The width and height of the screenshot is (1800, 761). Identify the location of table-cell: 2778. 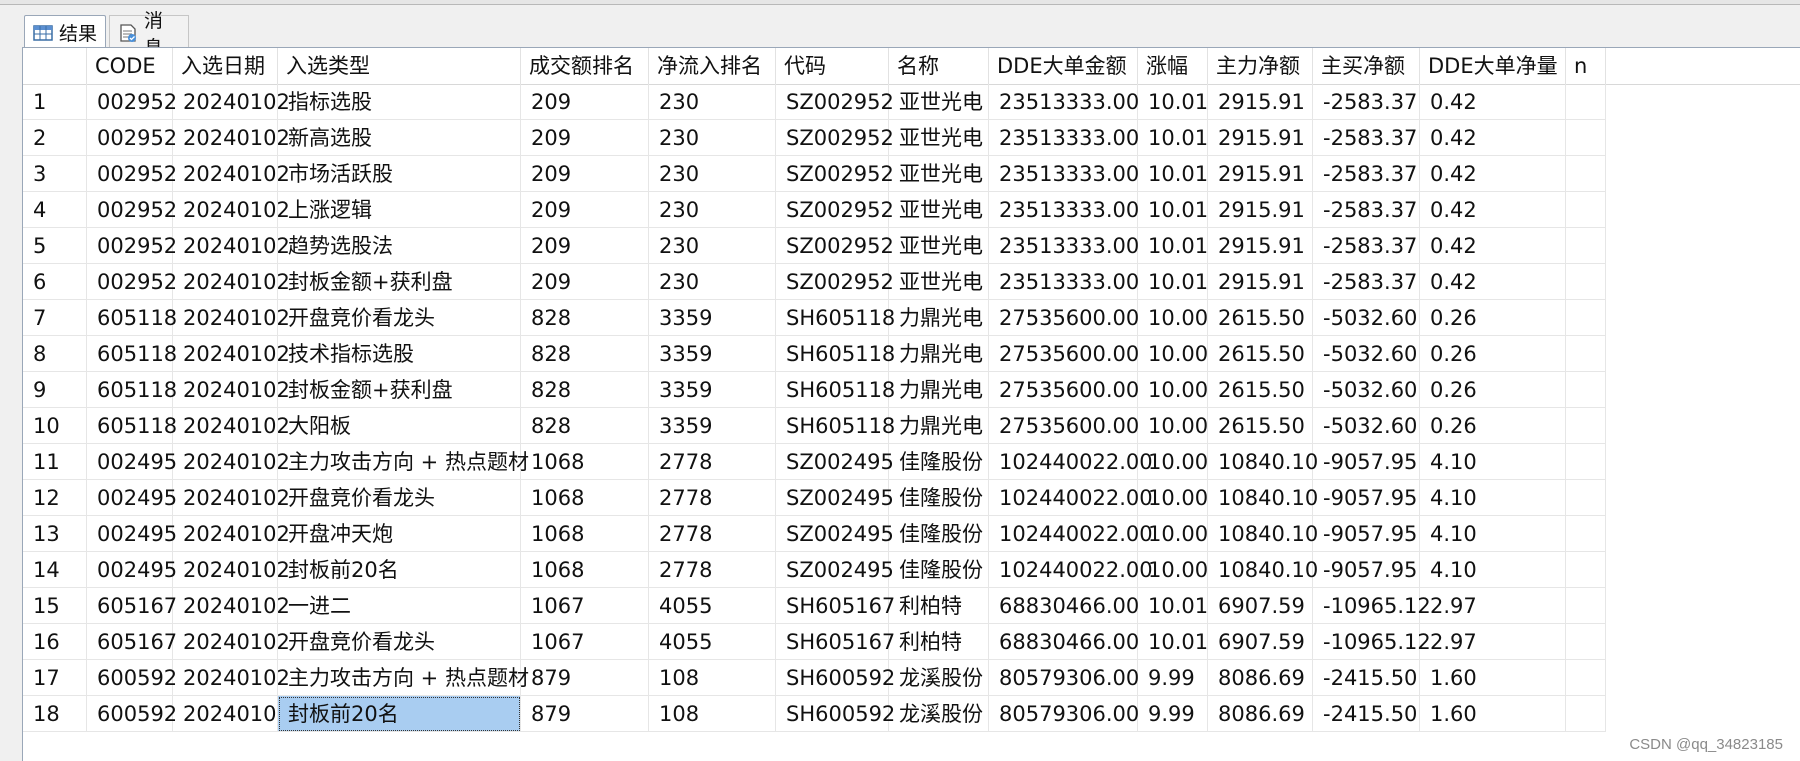
(712, 462).